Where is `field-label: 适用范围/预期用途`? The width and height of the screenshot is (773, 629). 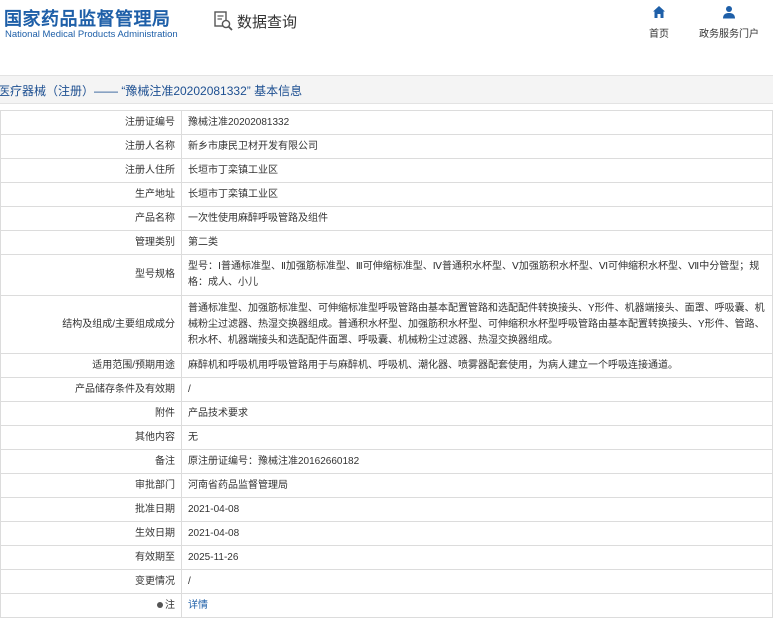
field-label: 适用范围/预期用途 is located at coordinates (91, 365).